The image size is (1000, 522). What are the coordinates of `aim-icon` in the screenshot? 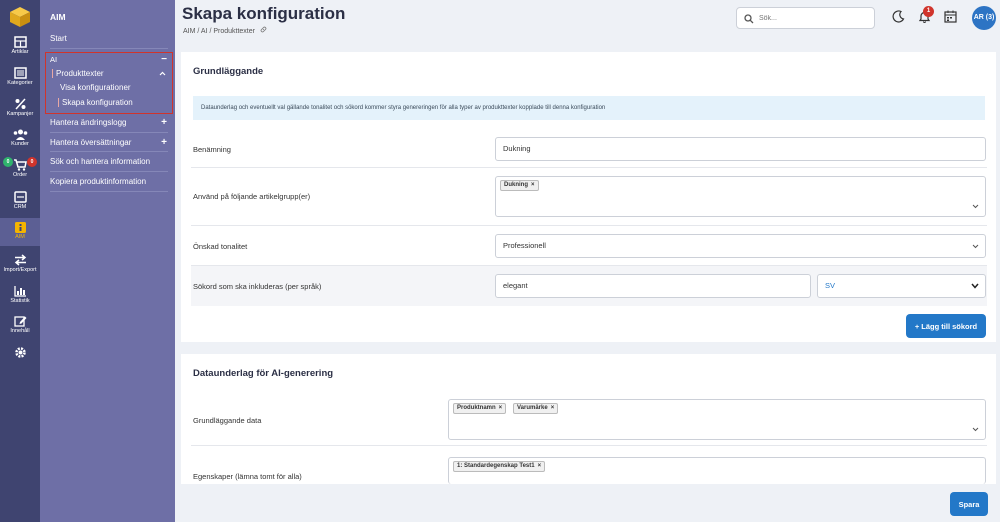 It's located at (20, 227).